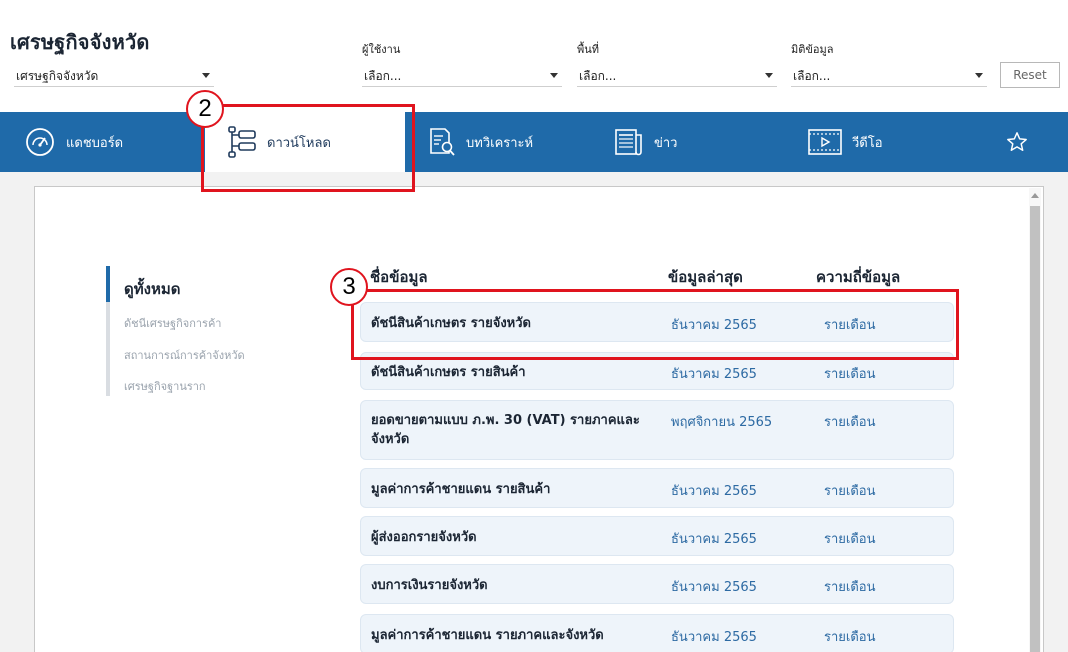 The image size is (1068, 652). I want to click on news-icon, so click(629, 142).